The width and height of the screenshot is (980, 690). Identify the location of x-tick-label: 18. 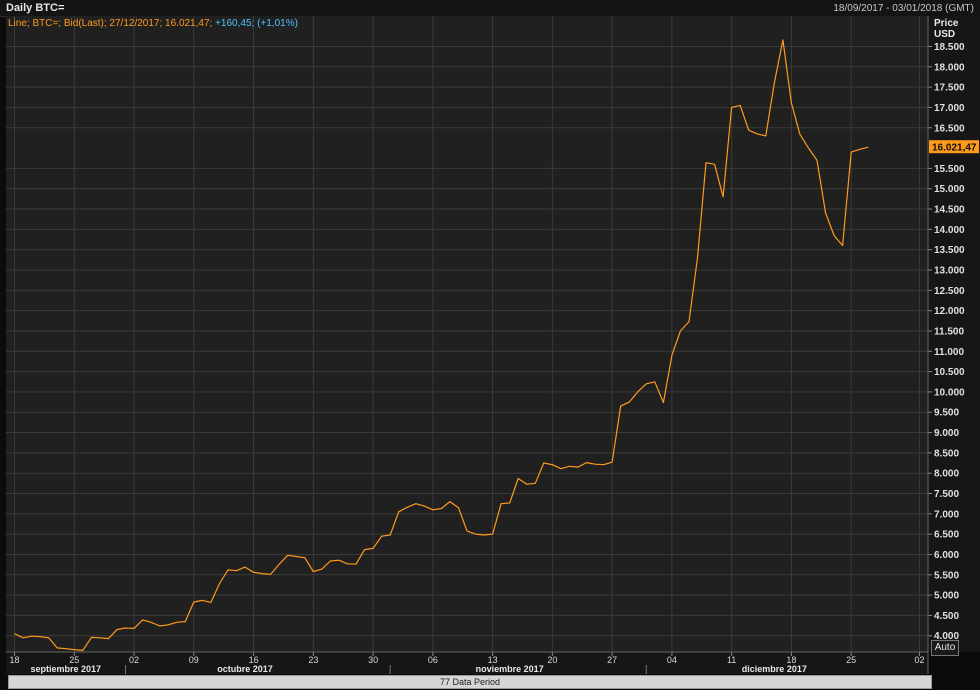
(15, 660).